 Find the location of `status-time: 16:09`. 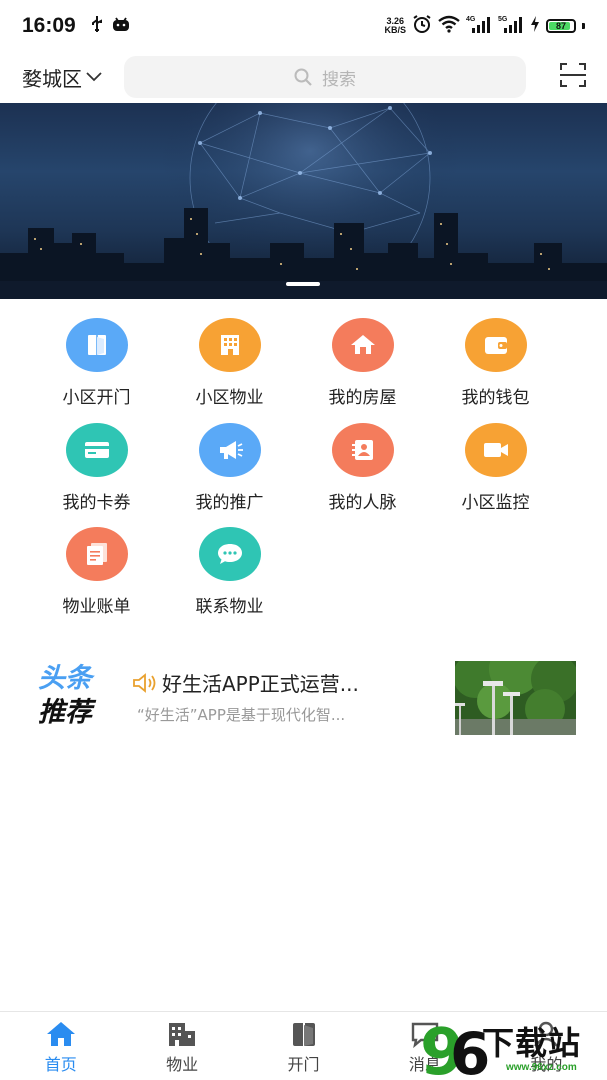

status-time: 16:09 is located at coordinates (49, 25).